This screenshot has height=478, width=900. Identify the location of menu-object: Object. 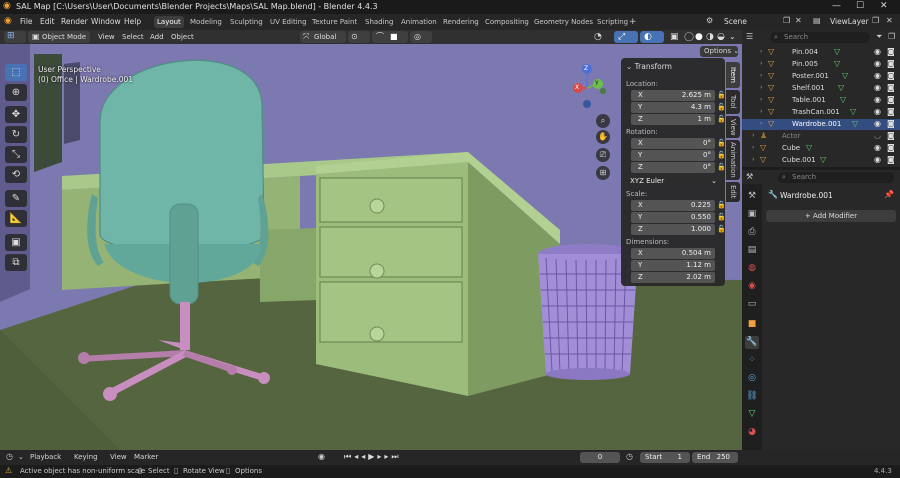
(182, 37).